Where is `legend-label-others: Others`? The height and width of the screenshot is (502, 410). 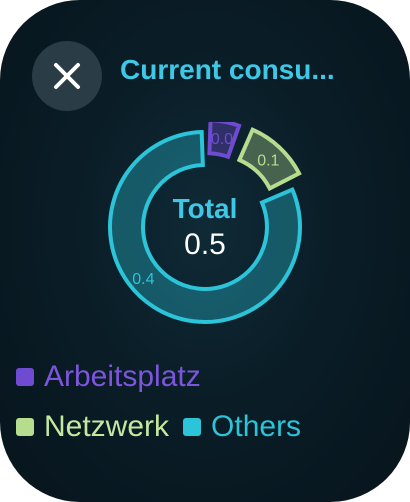 legend-label-others: Others is located at coordinates (256, 426).